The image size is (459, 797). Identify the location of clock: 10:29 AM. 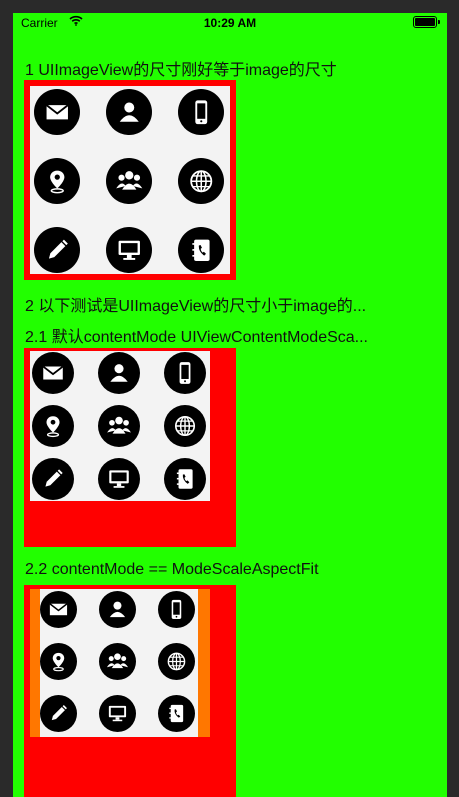
(230, 23).